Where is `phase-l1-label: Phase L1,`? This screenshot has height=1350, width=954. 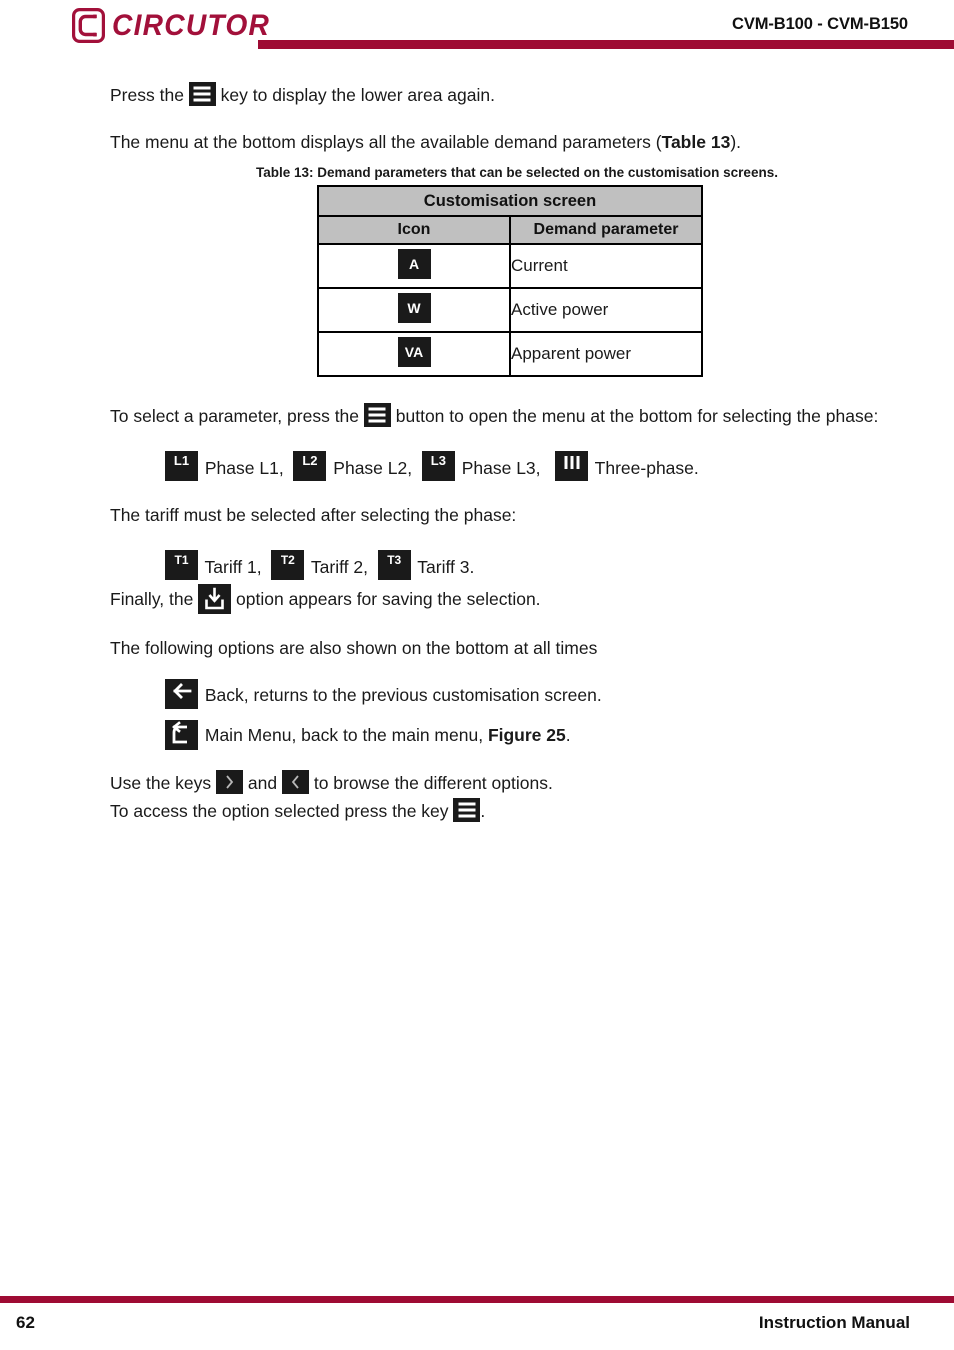 phase-l1-label: Phase L1, is located at coordinates (244, 468).